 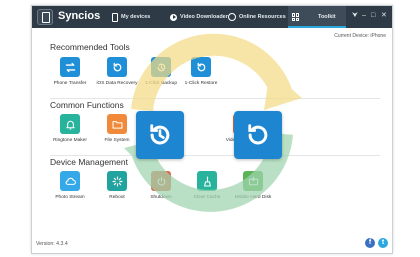 I want to click on version-label: Version: 4.3.4, so click(x=52, y=244).